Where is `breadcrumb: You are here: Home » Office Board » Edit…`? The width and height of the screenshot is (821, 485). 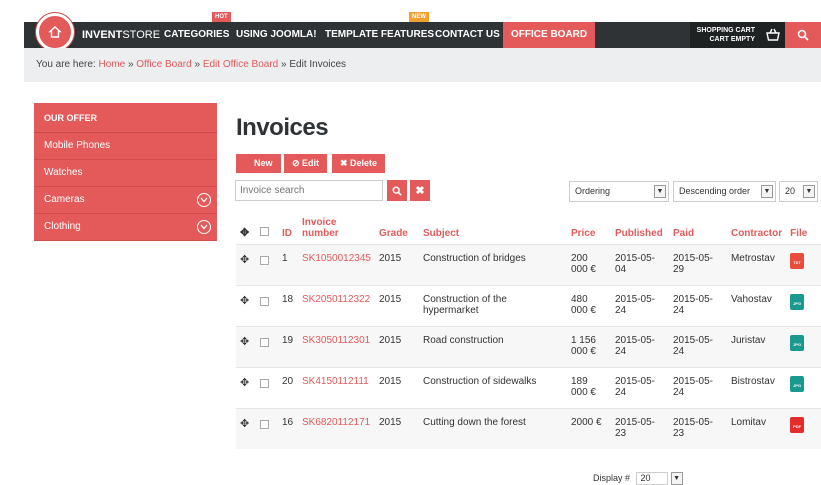 breadcrumb: You are here: Home » Office Board » Edit… is located at coordinates (191, 64).